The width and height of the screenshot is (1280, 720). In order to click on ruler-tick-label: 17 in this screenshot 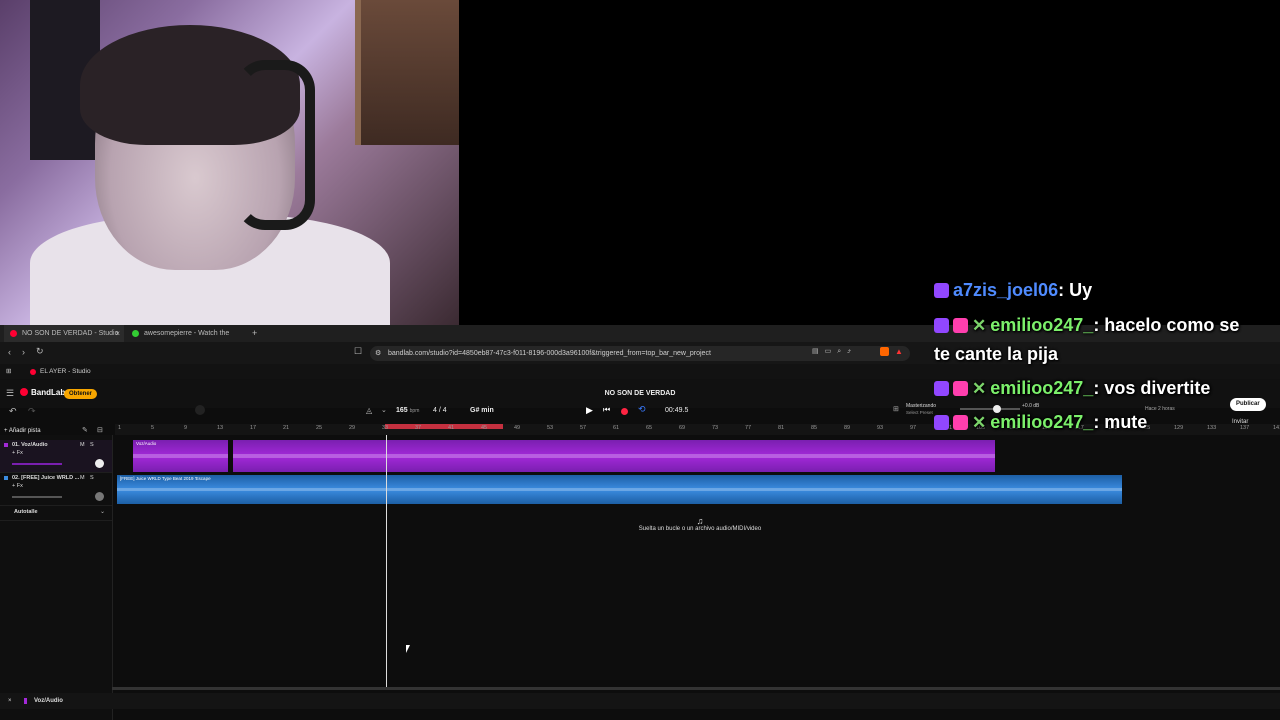, I will do `click(253, 428)`.